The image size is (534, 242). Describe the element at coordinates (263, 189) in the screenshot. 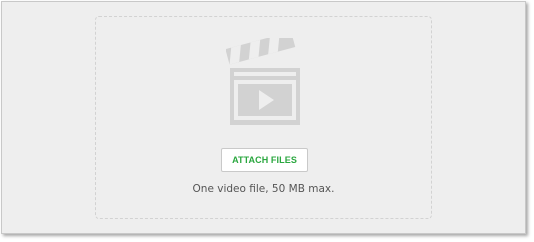

I see `upload-hint: One video file, 50 MB max.` at that location.